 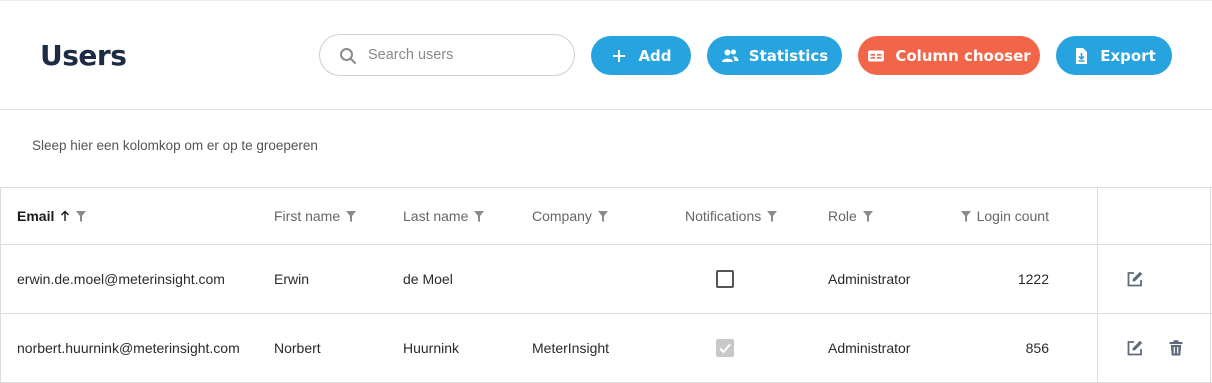 I want to click on export-button: Export, so click(x=1114, y=55).